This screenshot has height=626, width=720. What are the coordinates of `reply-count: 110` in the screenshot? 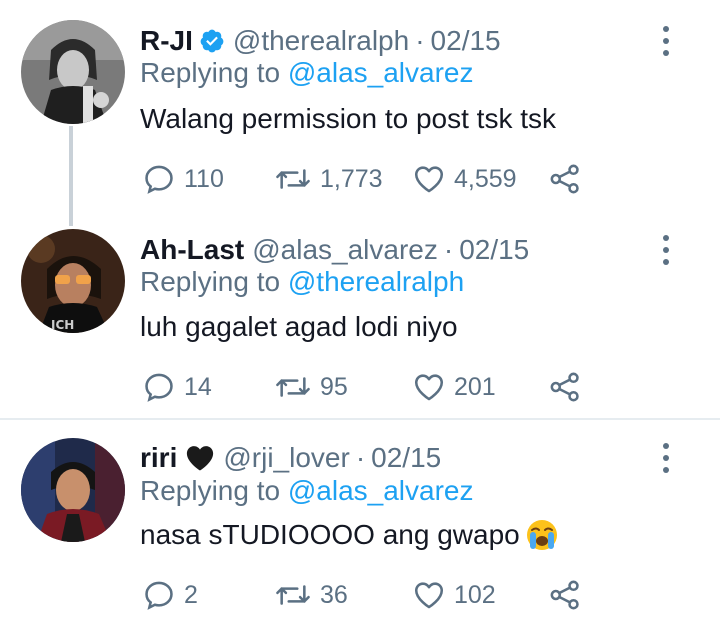 It's located at (204, 178).